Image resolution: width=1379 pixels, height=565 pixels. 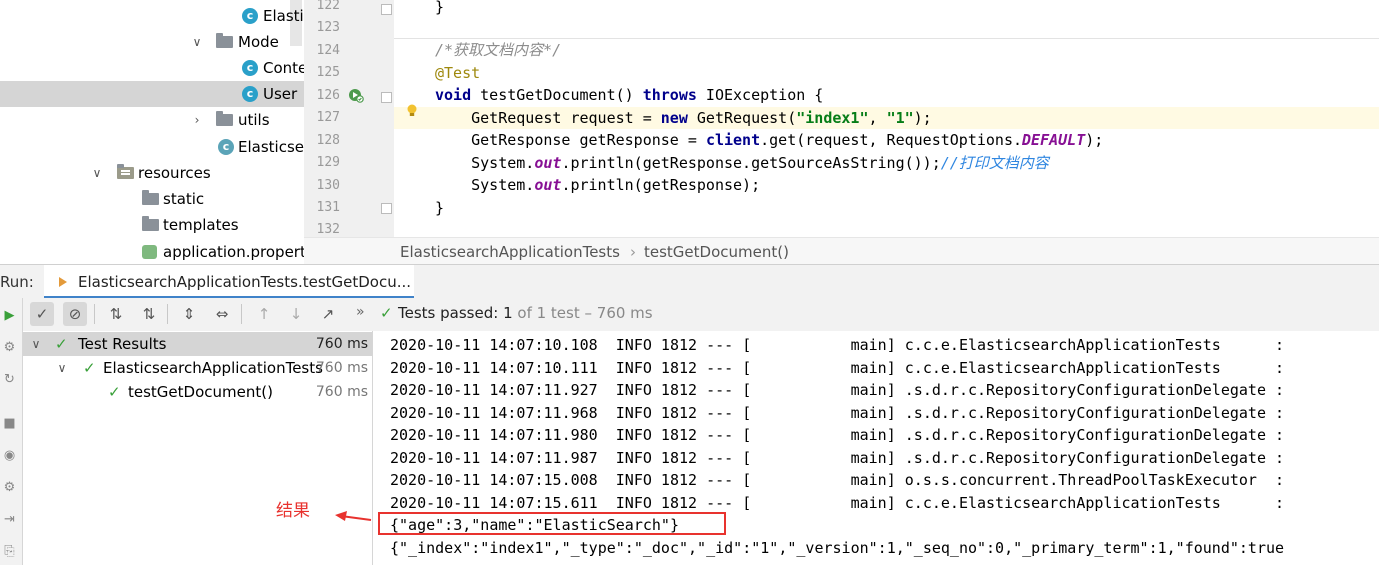 I want to click on lightbulb-icon, so click(x=412, y=111).